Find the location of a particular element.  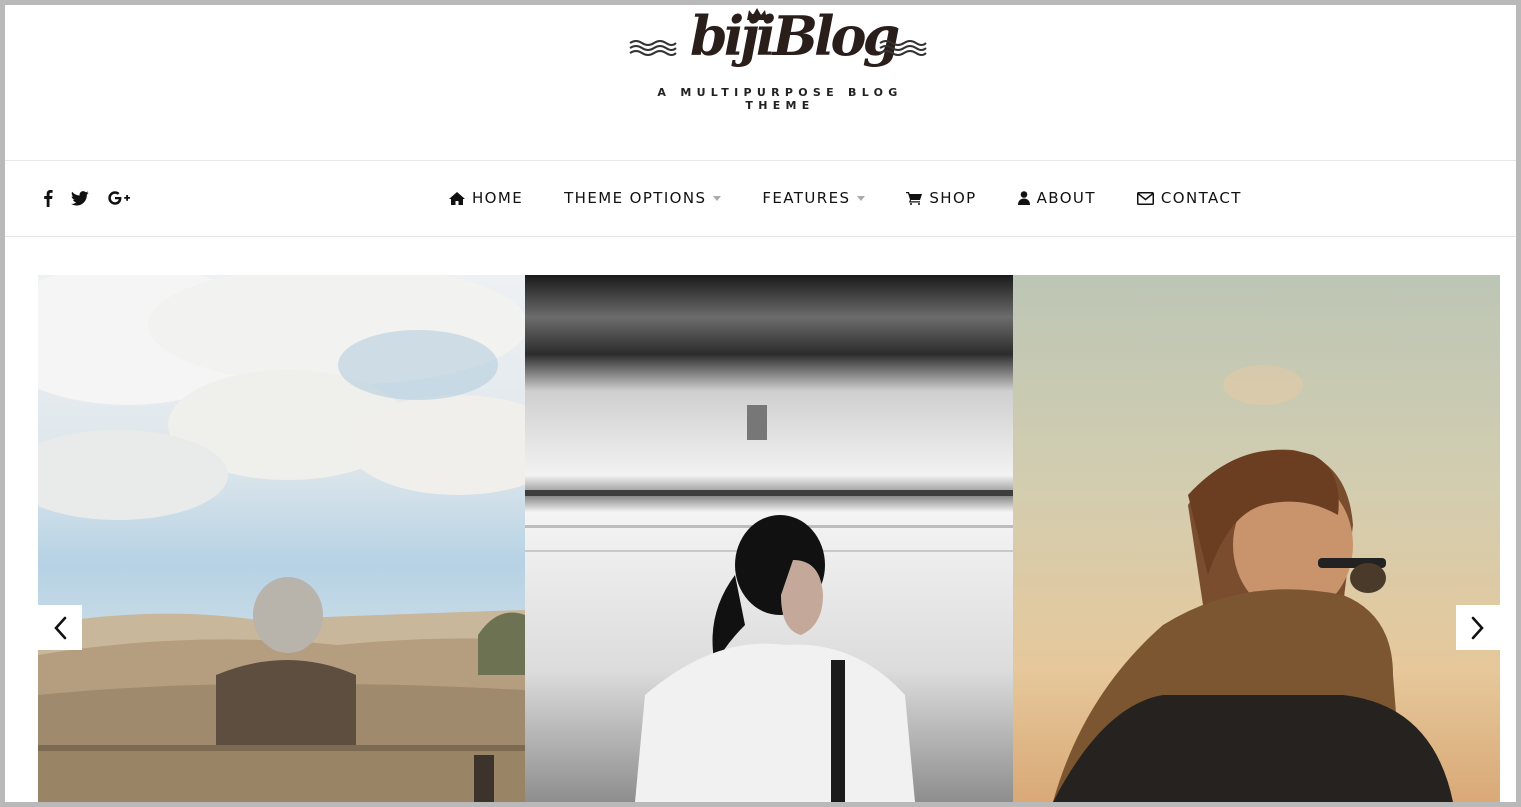

chevron-right-icon is located at coordinates (1477, 627).